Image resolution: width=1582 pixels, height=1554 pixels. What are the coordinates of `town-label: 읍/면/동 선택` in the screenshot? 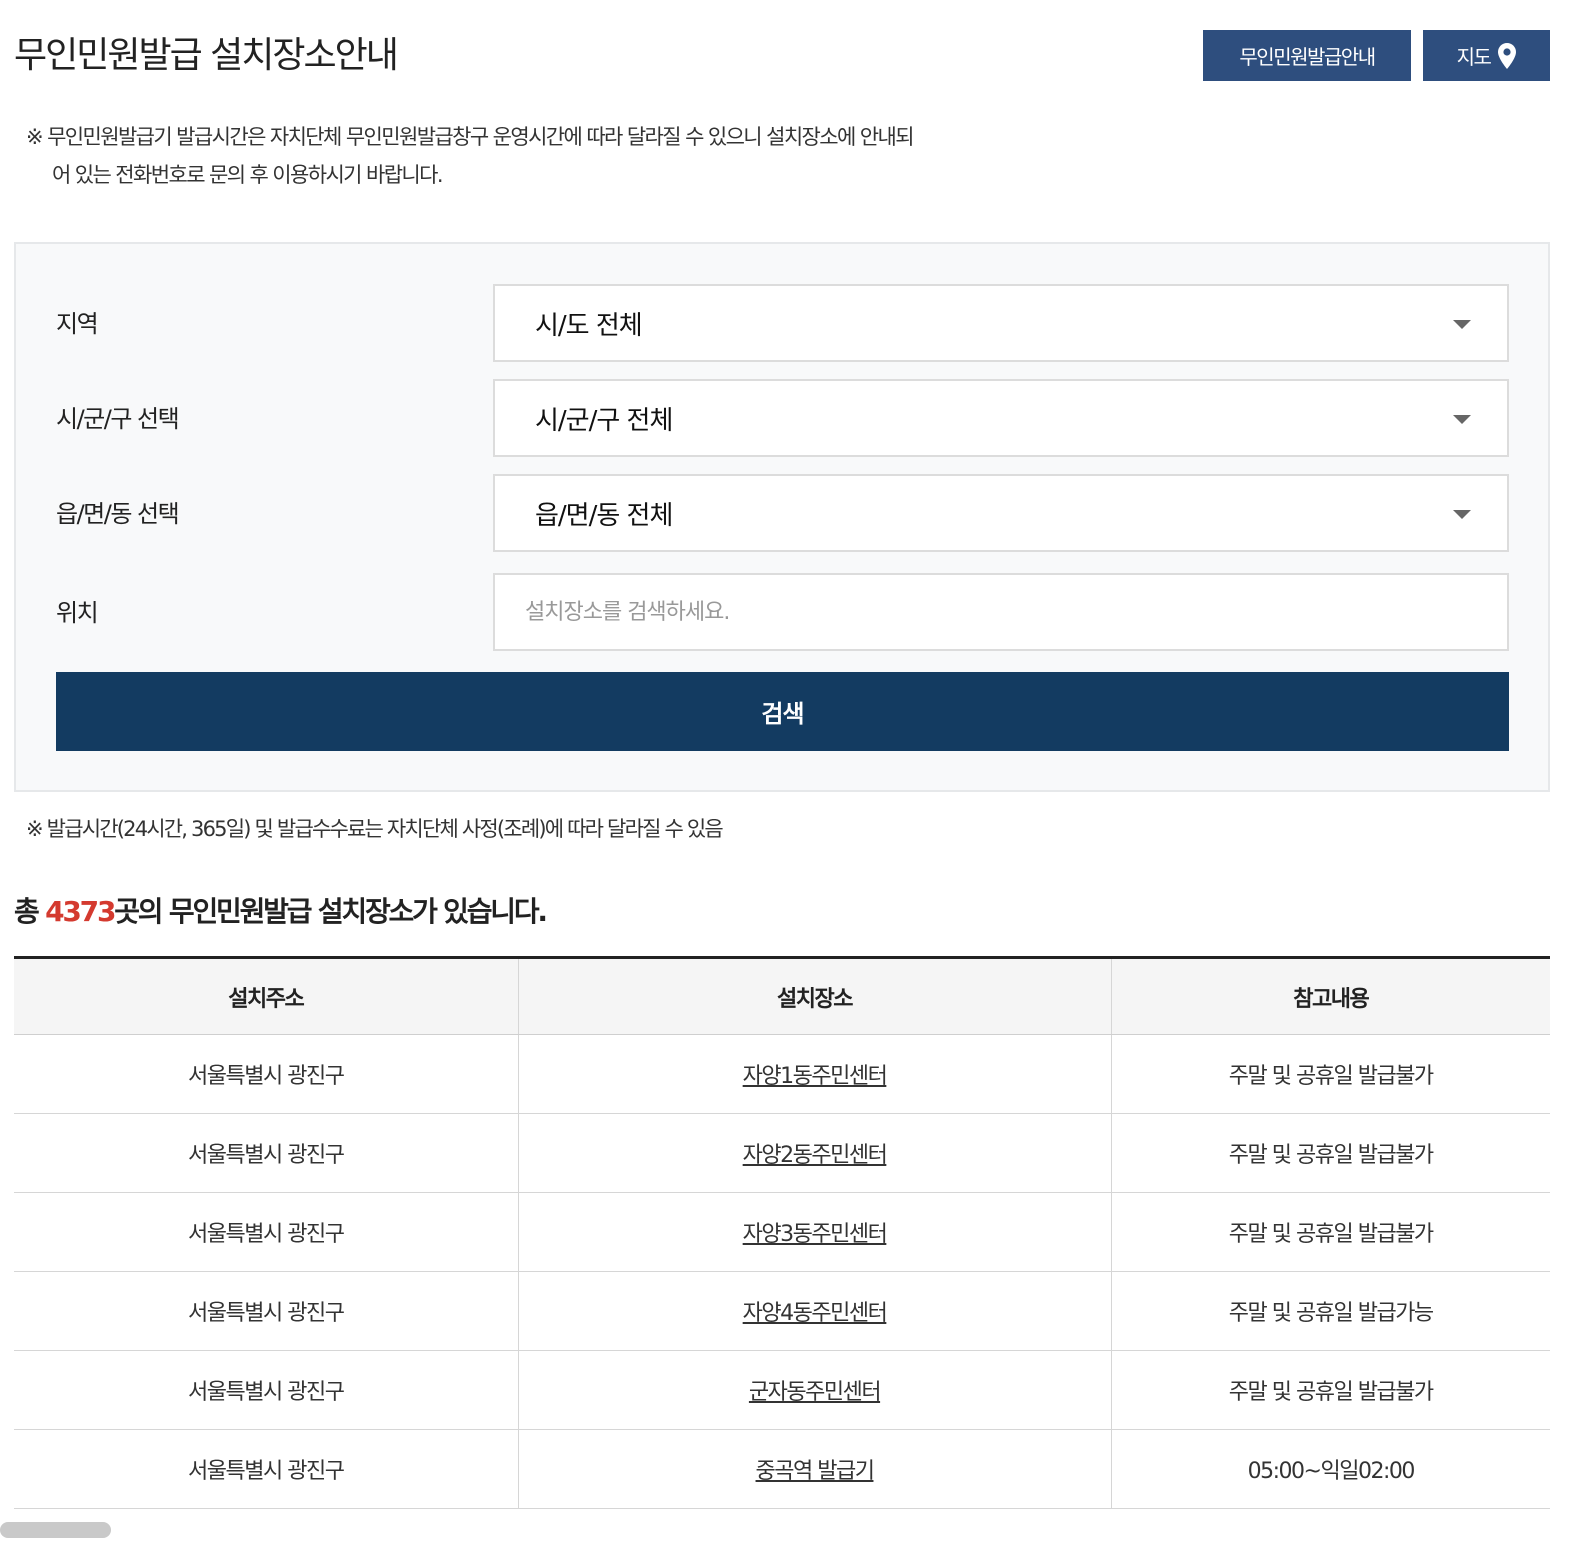 It's located at (118, 514).